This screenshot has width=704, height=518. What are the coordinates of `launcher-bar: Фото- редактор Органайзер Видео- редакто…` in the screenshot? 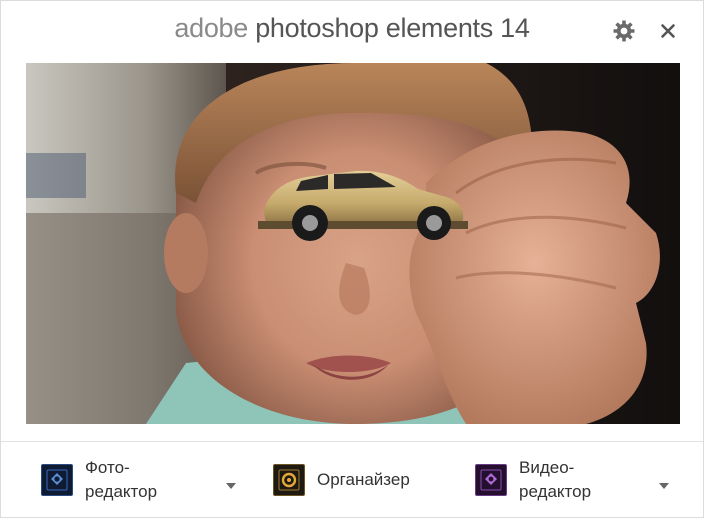 It's located at (352, 479).